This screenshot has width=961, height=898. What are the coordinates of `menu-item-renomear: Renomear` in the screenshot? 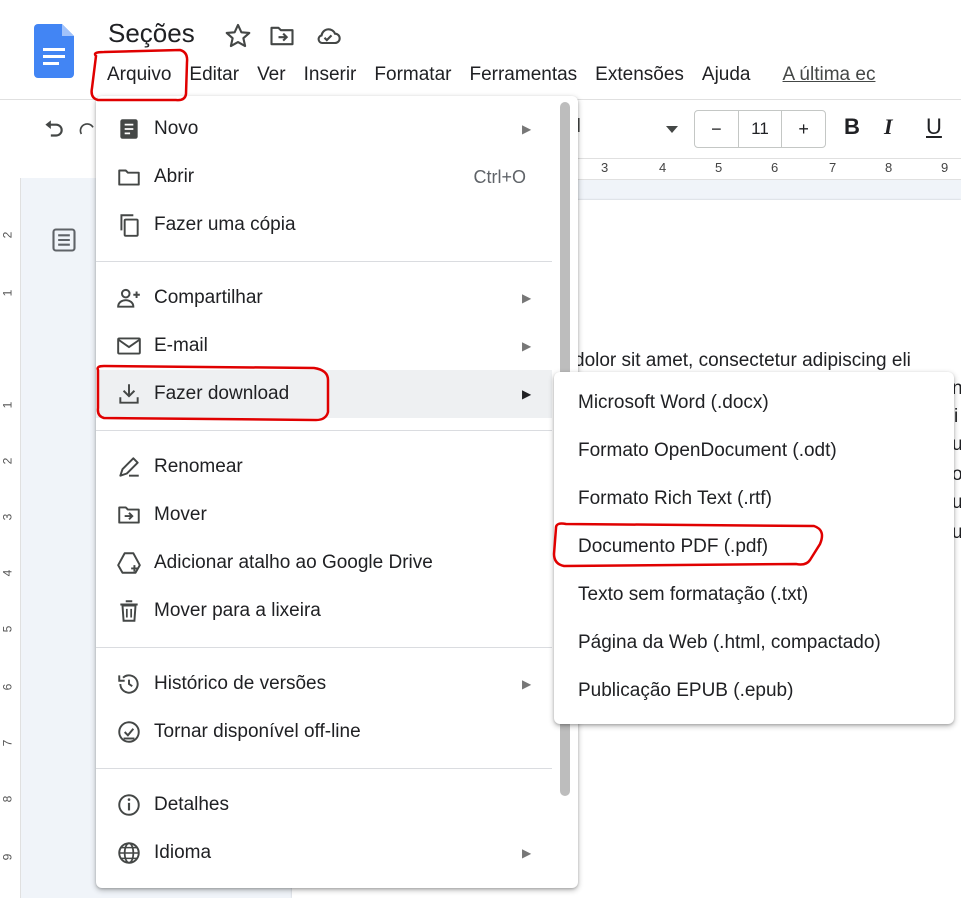 It's located at (324, 467).